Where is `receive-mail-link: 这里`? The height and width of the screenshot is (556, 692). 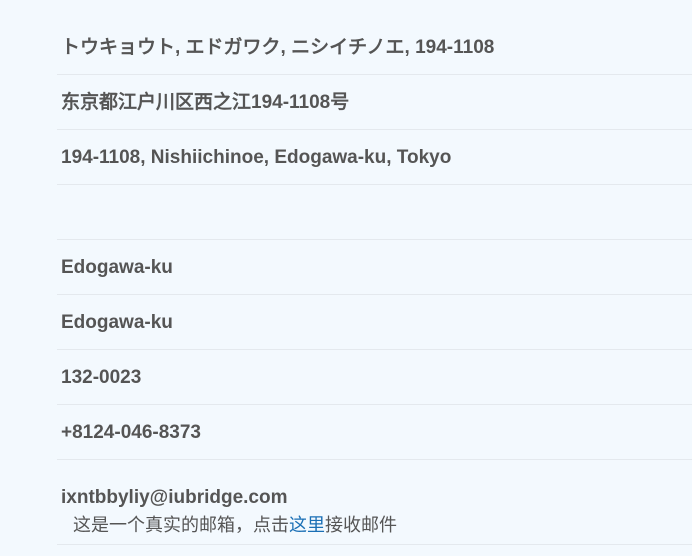 receive-mail-link: 这里 is located at coordinates (307, 525).